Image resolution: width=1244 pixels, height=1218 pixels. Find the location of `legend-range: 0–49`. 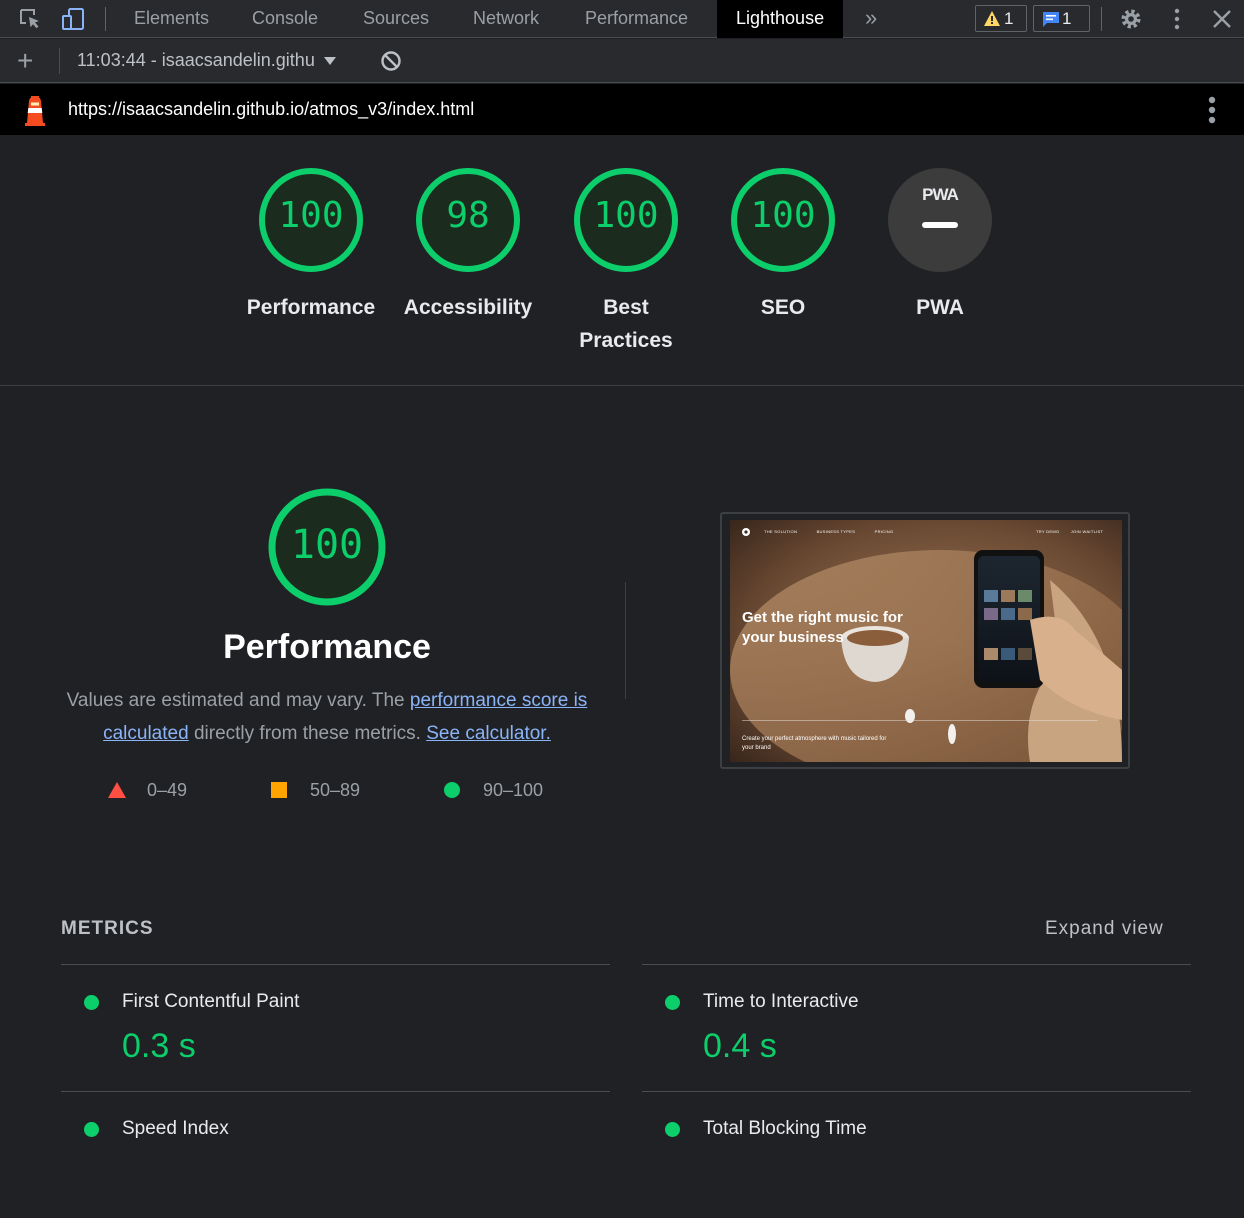

legend-range: 0–49 is located at coordinates (167, 790).